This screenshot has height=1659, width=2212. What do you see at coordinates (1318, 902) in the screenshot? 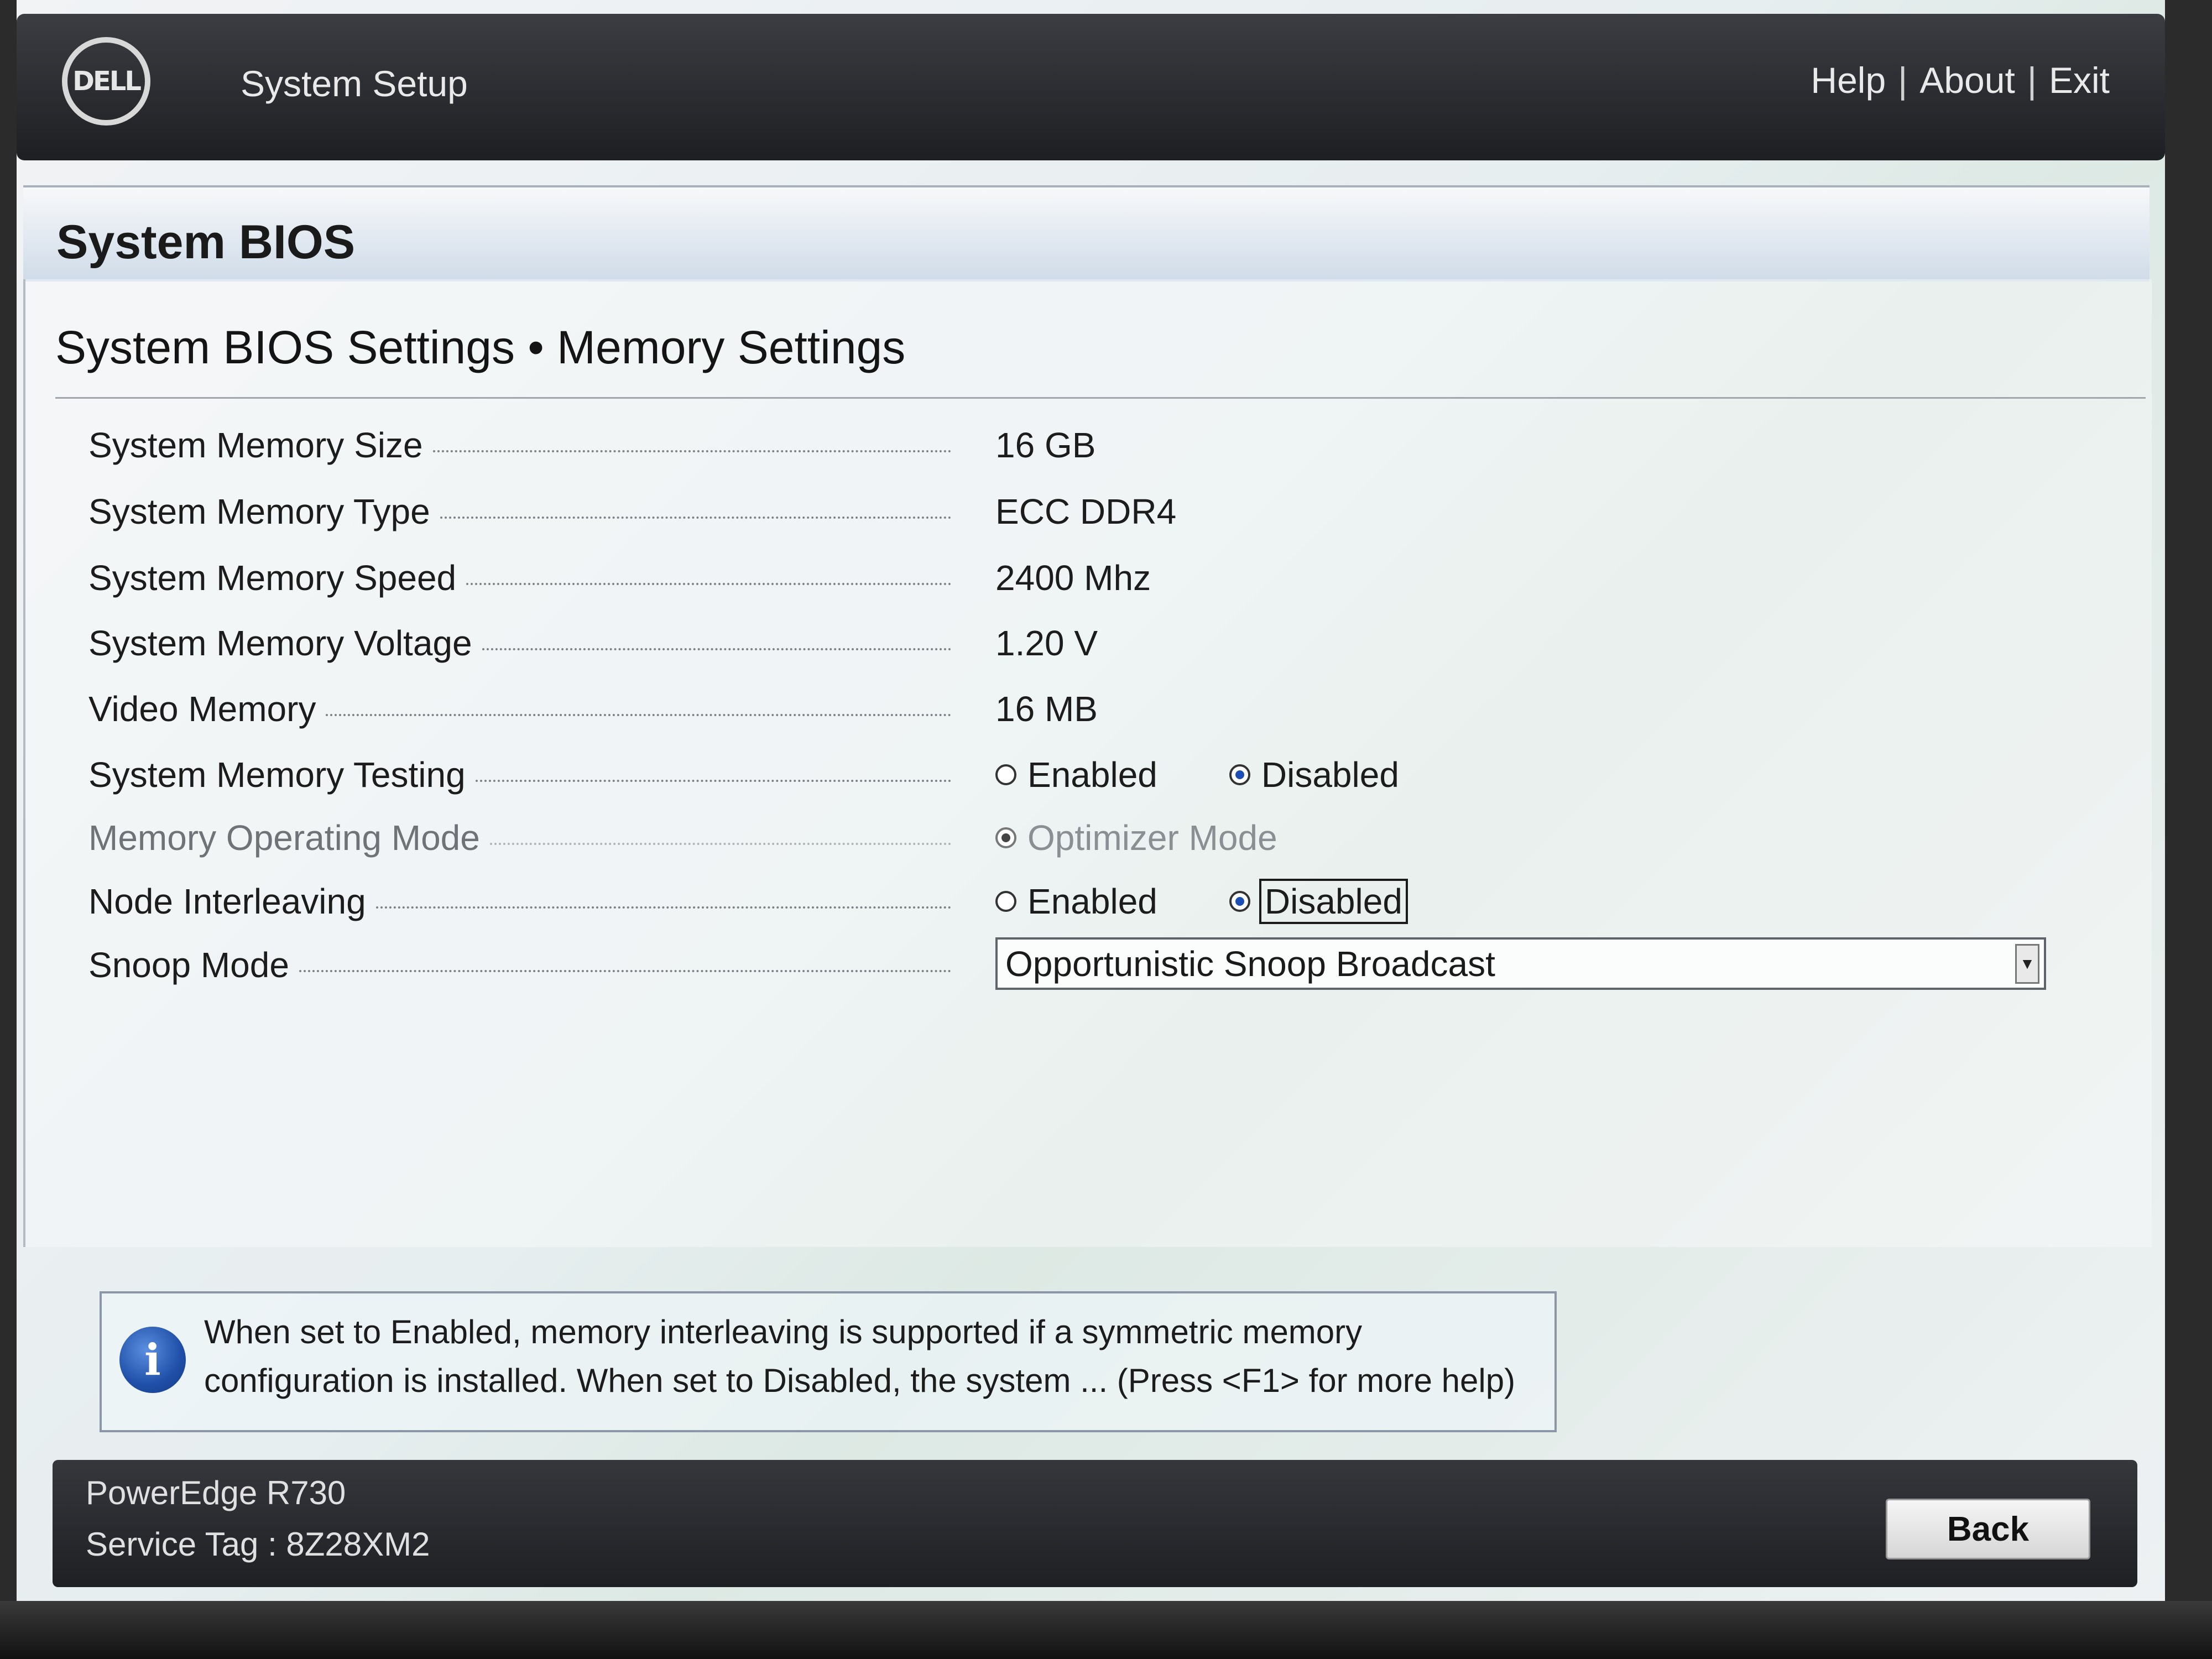
I see `radio-node-interleaving-disabled: Disabled` at bounding box center [1318, 902].